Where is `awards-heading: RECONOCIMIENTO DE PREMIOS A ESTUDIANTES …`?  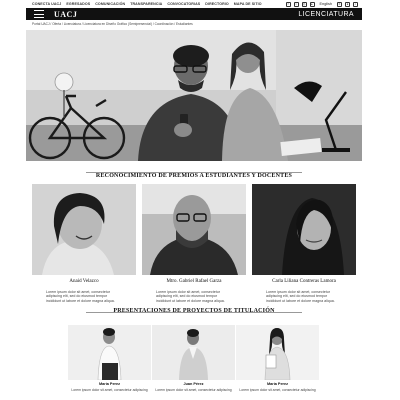 awards-heading: RECONOCIMIENTO DE PREMIOS A ESTUDIANTES … is located at coordinates (194, 176).